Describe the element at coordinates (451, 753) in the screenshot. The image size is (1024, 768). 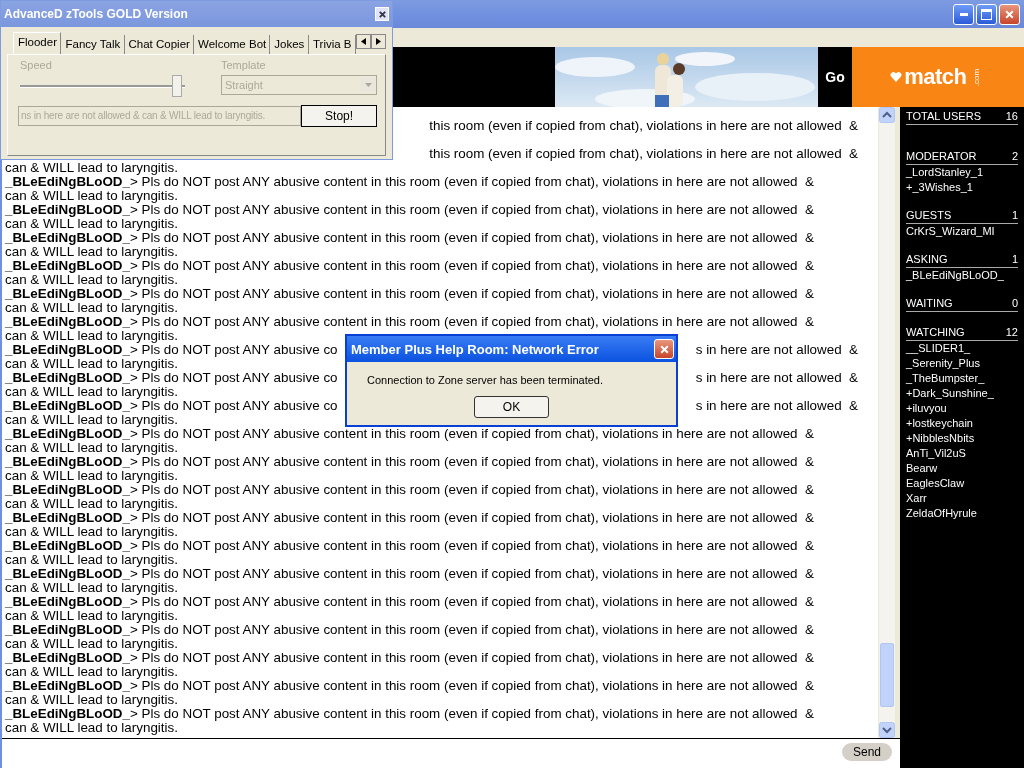
I see `message-input: Send` at that location.